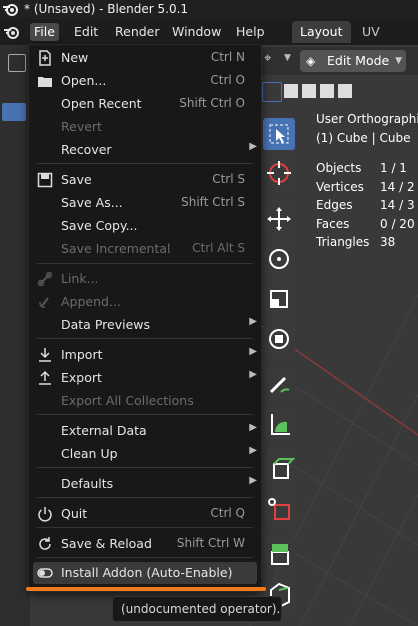 The width and height of the screenshot is (418, 626). Describe the element at coordinates (145, 378) in the screenshot. I see `menu-item-export: Export ▶` at that location.